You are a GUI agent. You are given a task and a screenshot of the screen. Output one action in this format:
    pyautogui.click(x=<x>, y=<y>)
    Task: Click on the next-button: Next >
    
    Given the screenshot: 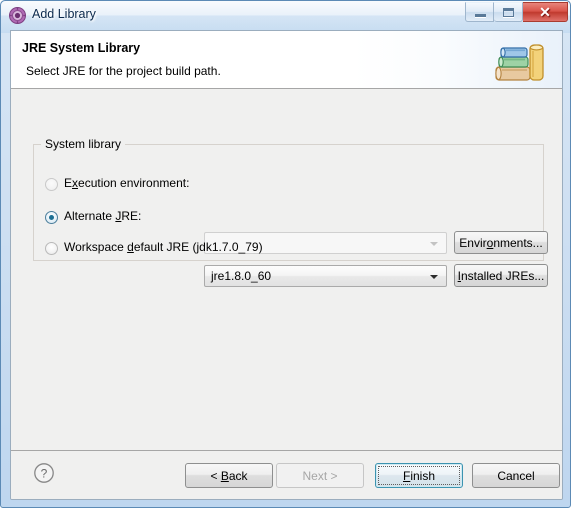 What is the action you would take?
    pyautogui.click(x=320, y=475)
    